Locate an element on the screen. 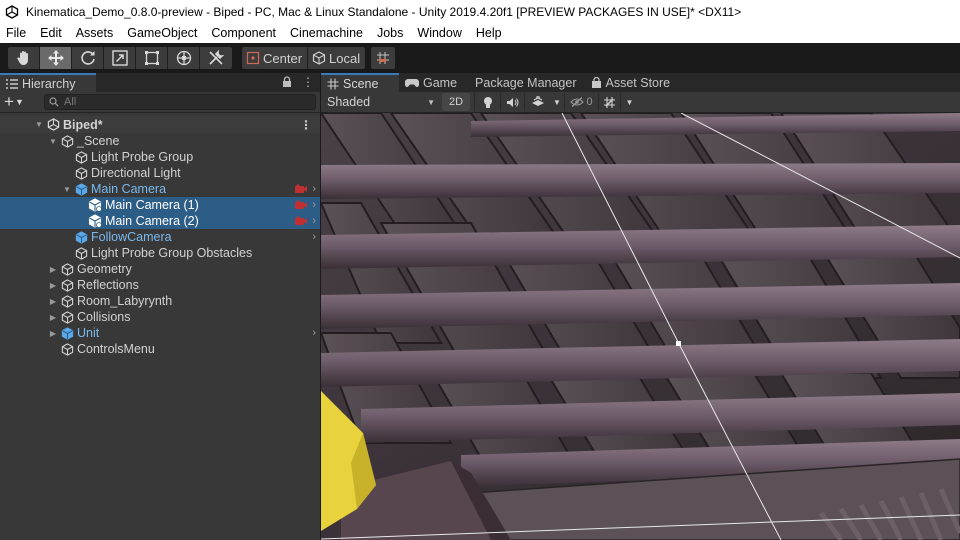 This screenshot has width=960, height=540. menu-help: Help is located at coordinates (489, 33).